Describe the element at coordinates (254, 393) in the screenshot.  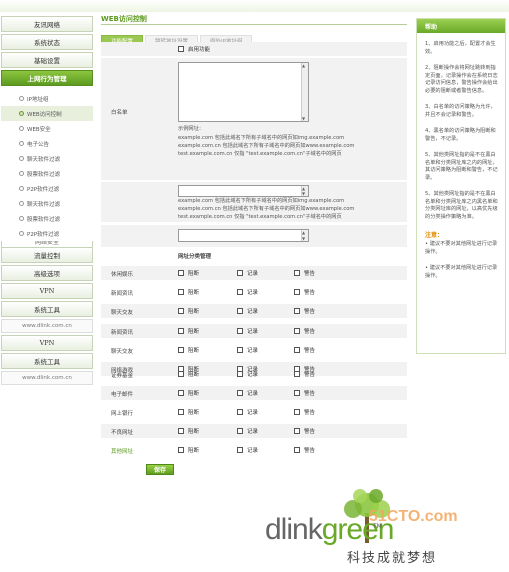
I see `category-row: 电子邮件 阻断 记录 警告` at that location.